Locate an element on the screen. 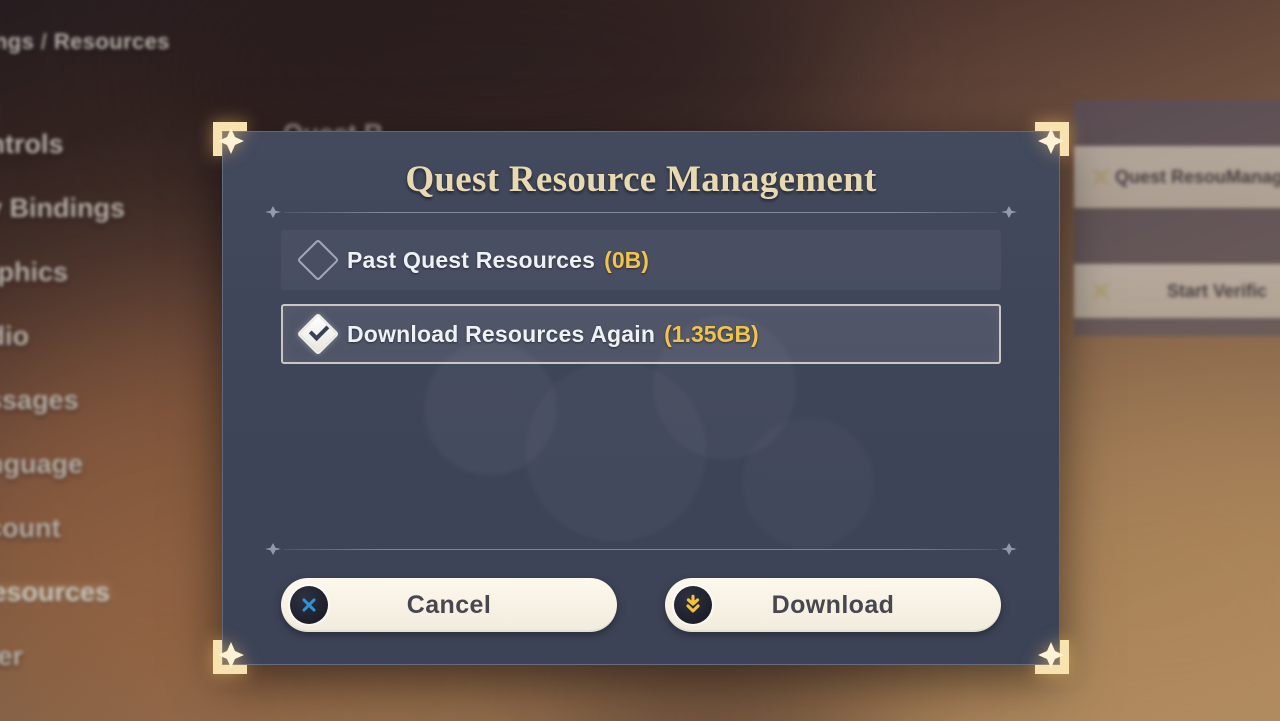 The image size is (1280, 721). option-row-past-quest-resources: Past Quest Resources (0B) is located at coordinates (641, 260).